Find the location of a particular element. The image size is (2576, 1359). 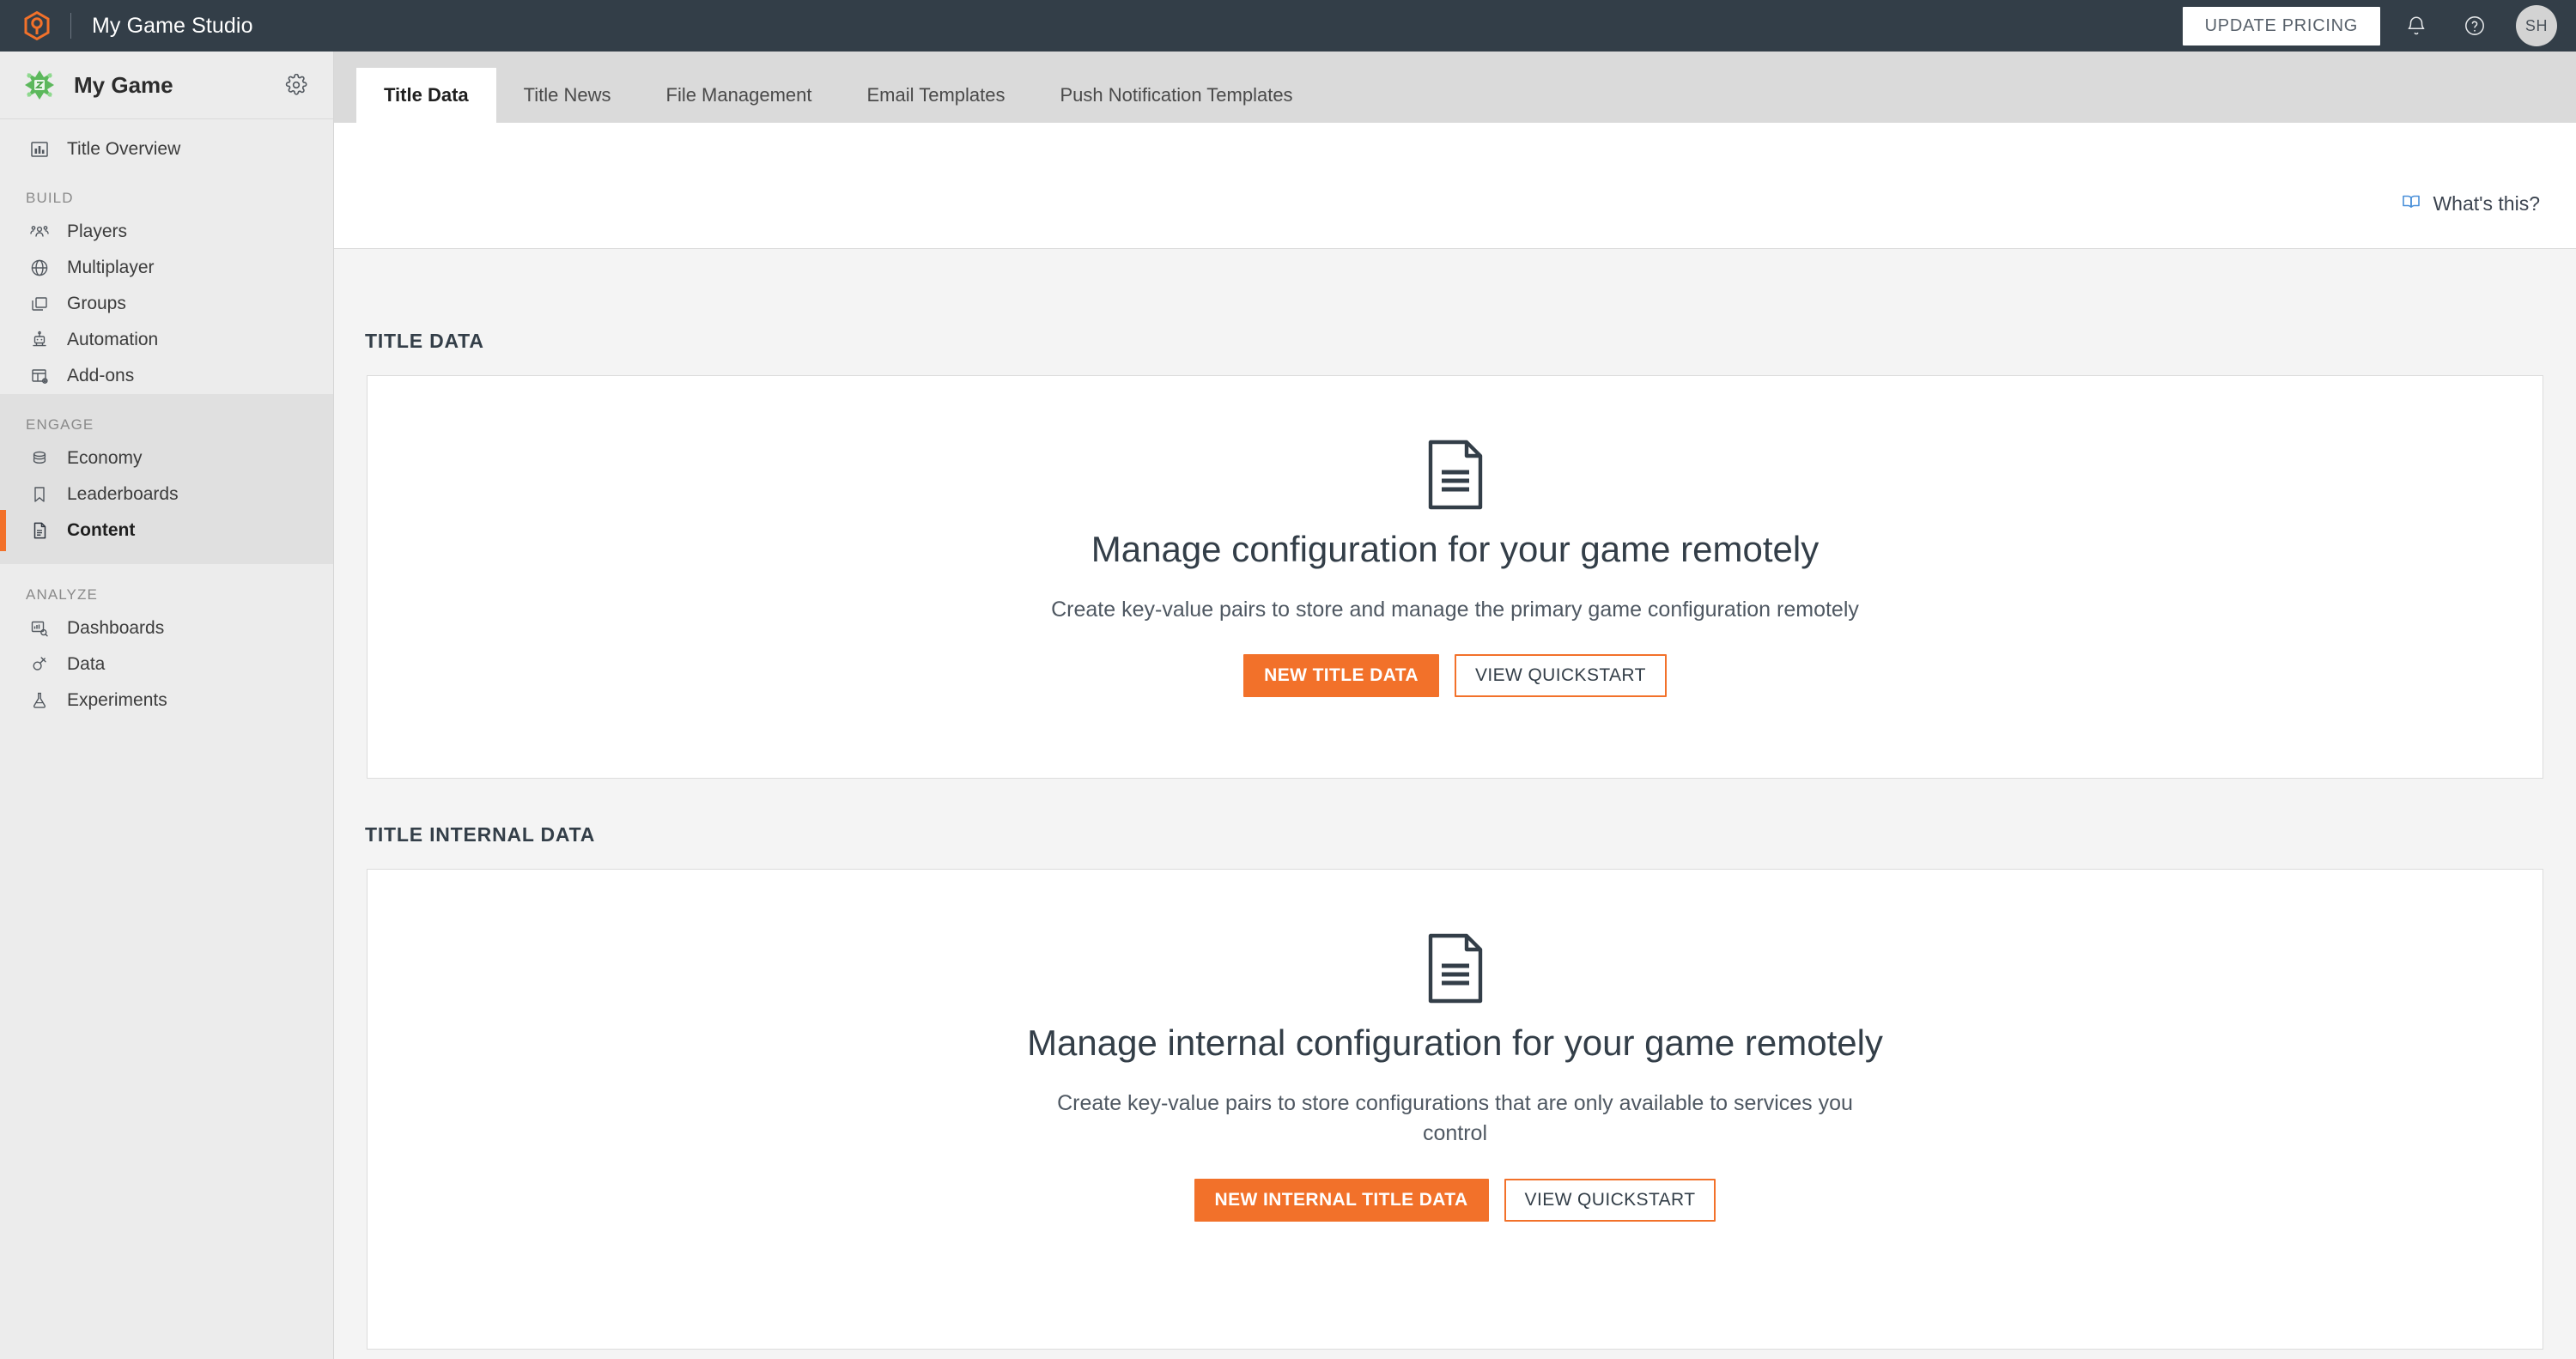

coins-stack-icon is located at coordinates (40, 458).